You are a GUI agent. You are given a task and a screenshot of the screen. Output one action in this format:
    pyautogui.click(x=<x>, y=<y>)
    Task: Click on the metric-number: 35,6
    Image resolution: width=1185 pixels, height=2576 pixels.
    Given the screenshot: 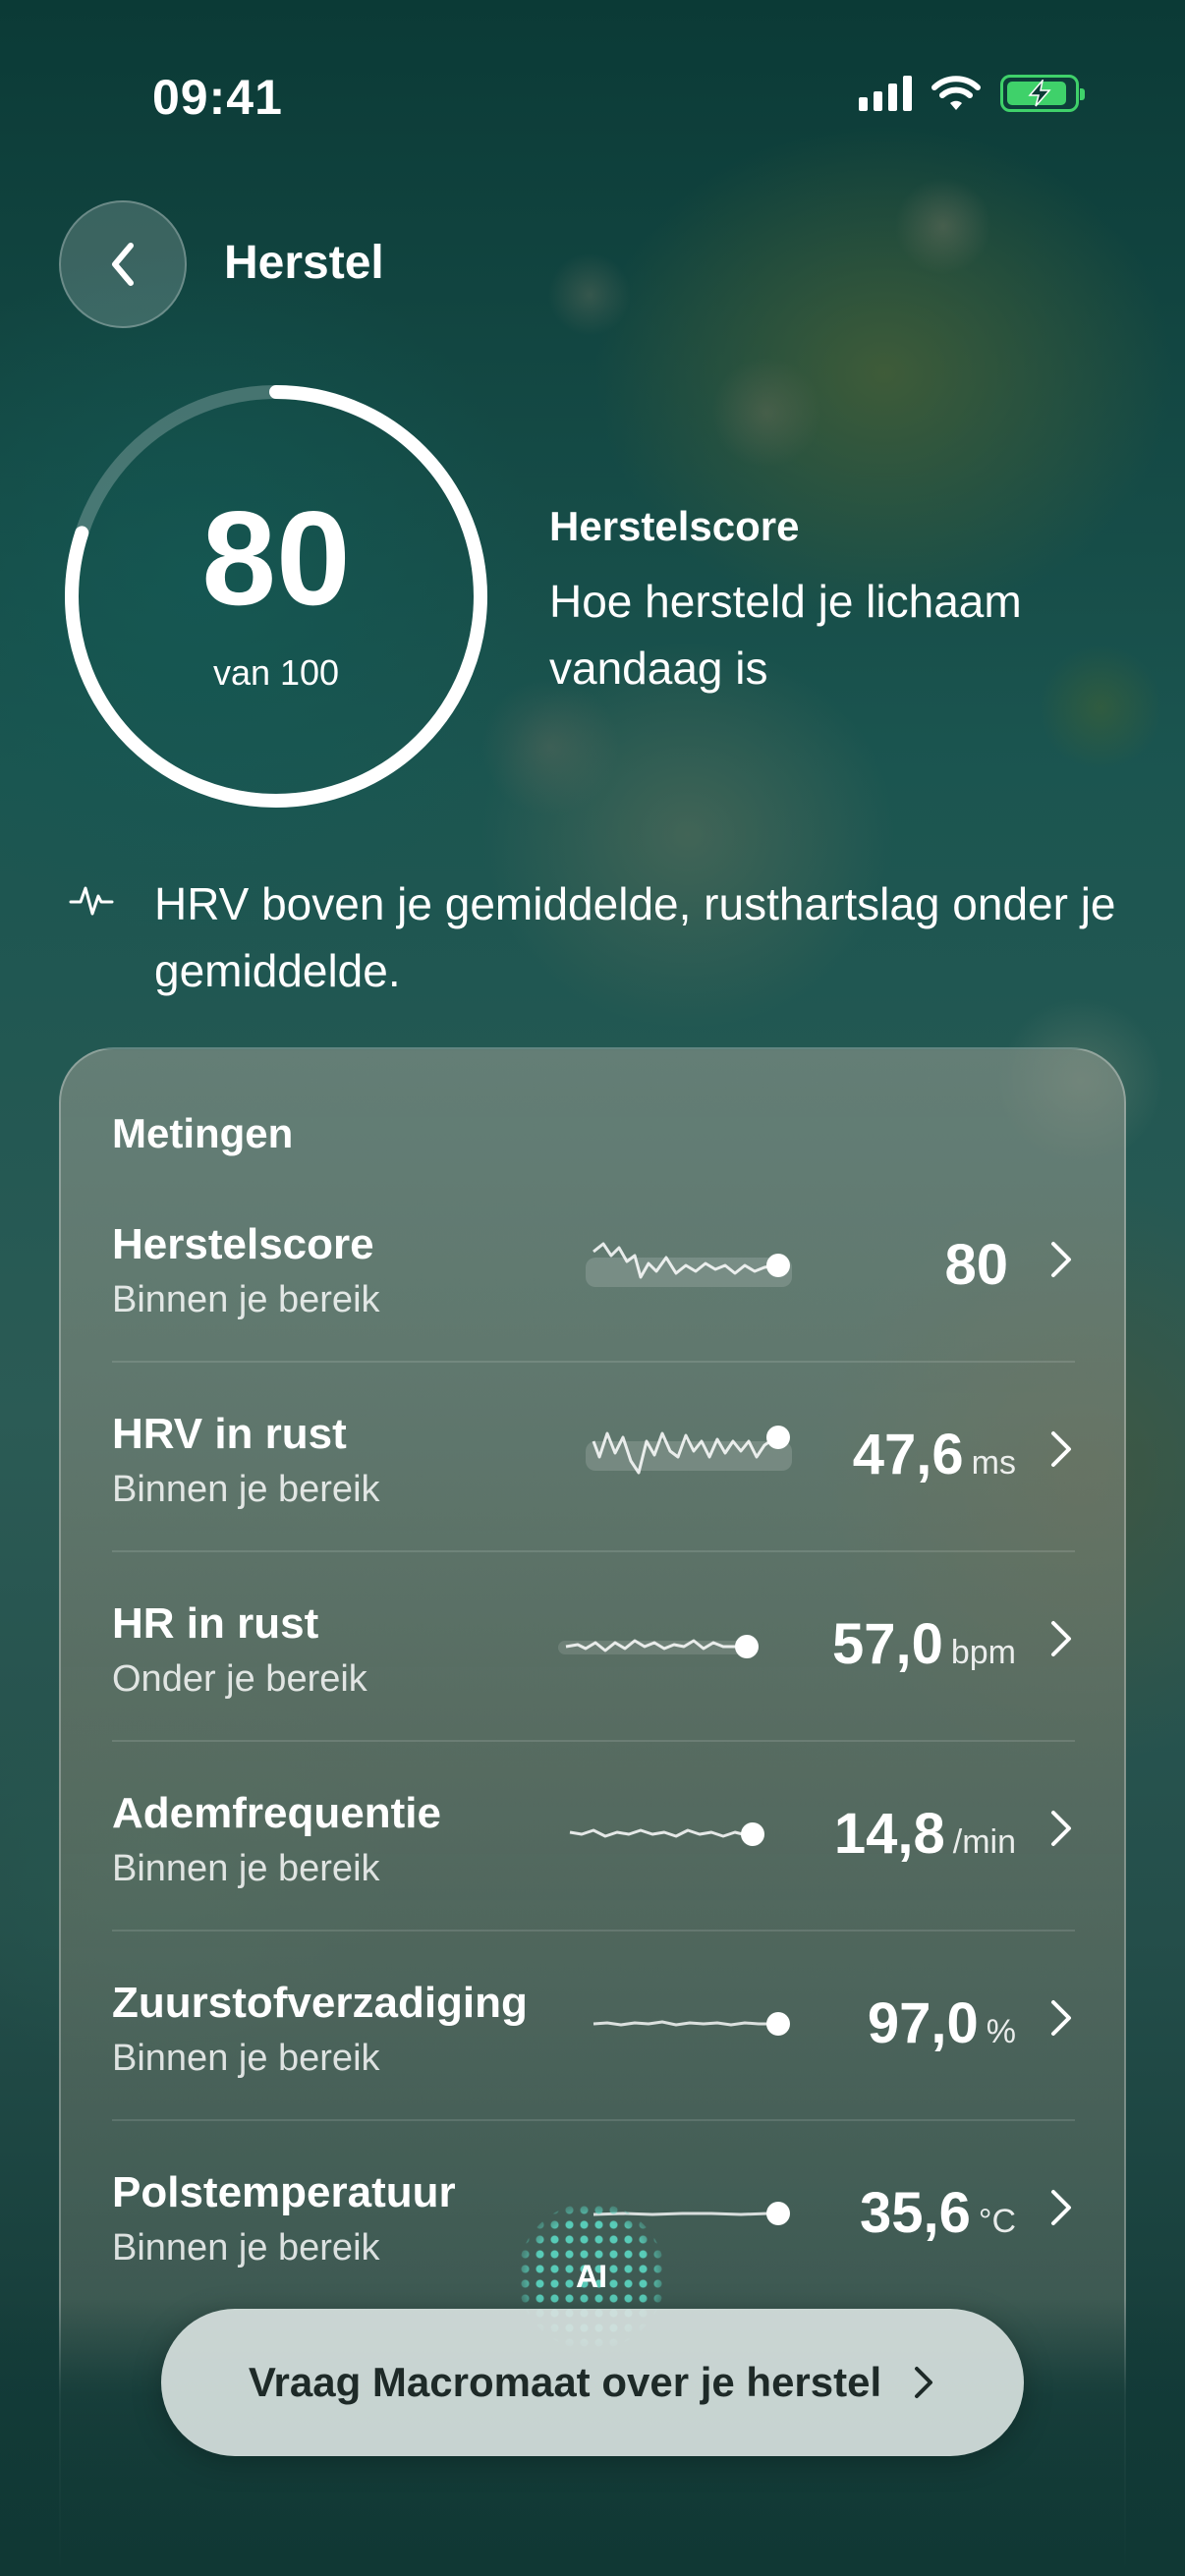 What is the action you would take?
    pyautogui.click(x=915, y=2213)
    